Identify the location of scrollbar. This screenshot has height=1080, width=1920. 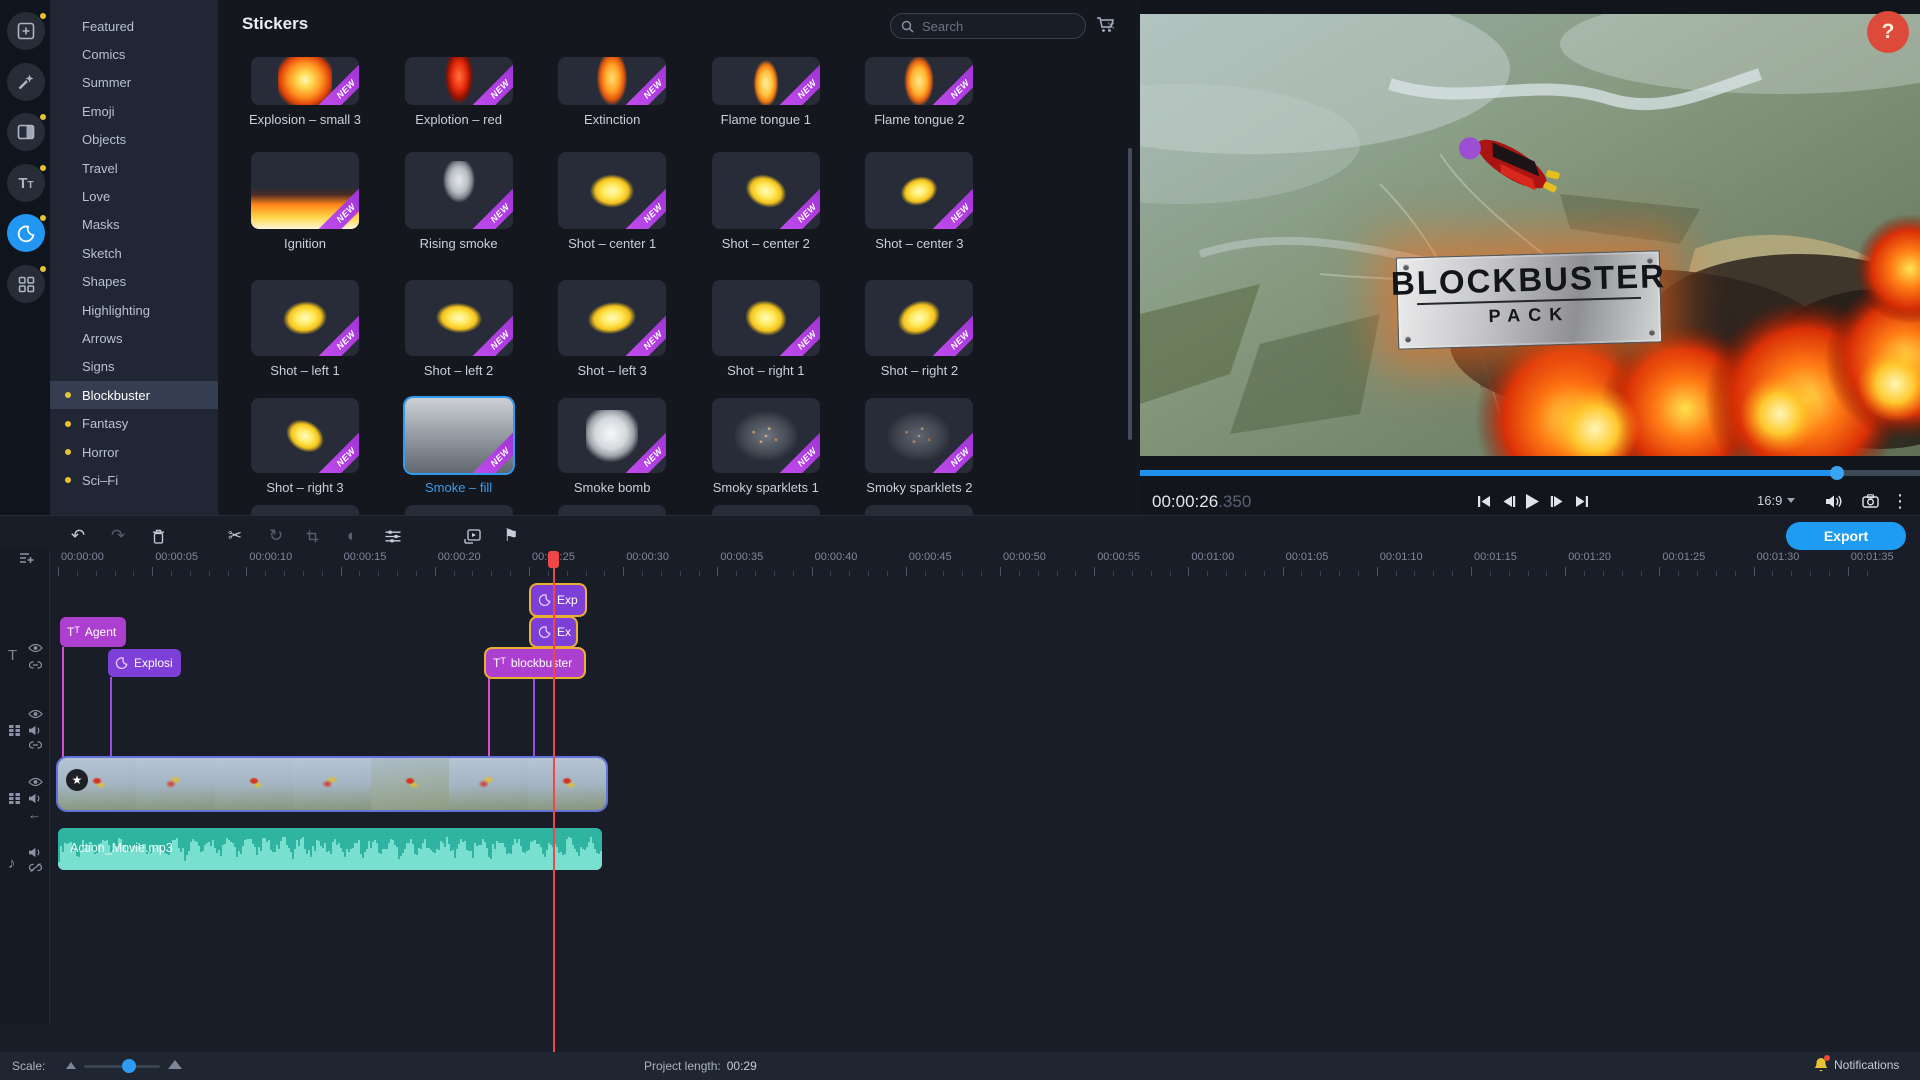
(1130, 294).